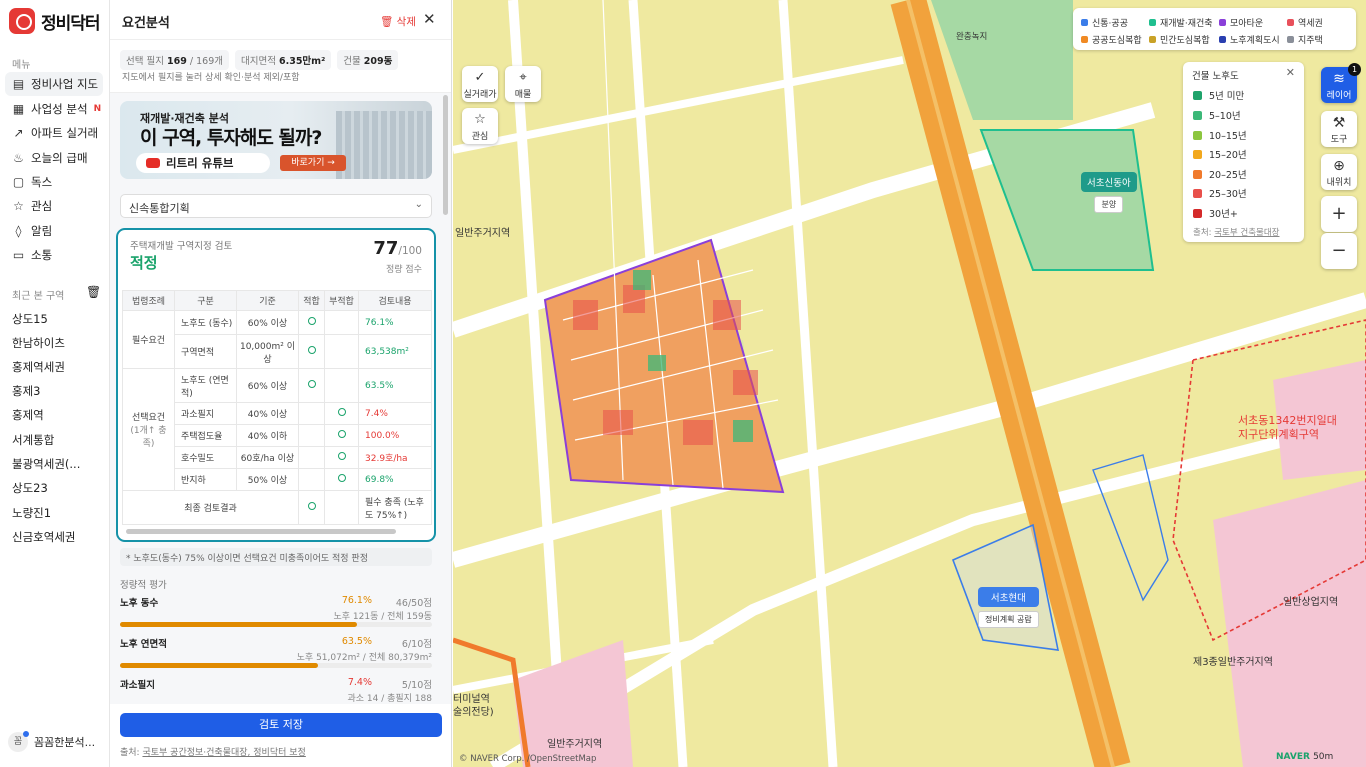 The width and height of the screenshot is (1366, 767). What do you see at coordinates (54, 255) in the screenshot?
I see `nav-item-community: ▭ 소통` at bounding box center [54, 255].